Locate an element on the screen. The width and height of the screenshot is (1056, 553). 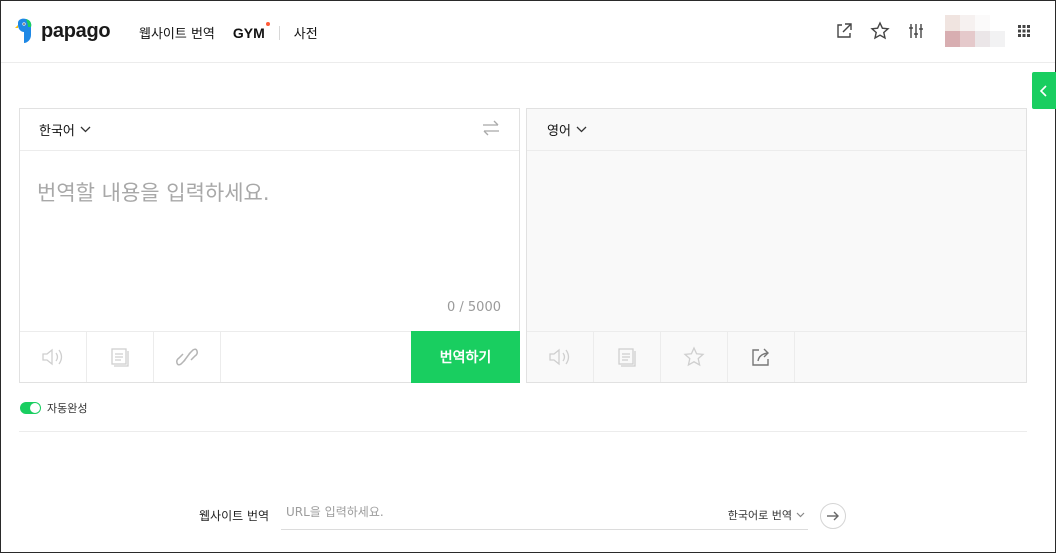
source-text-placeholder: 번역할 내용을 입력하세요. is located at coordinates (153, 192).